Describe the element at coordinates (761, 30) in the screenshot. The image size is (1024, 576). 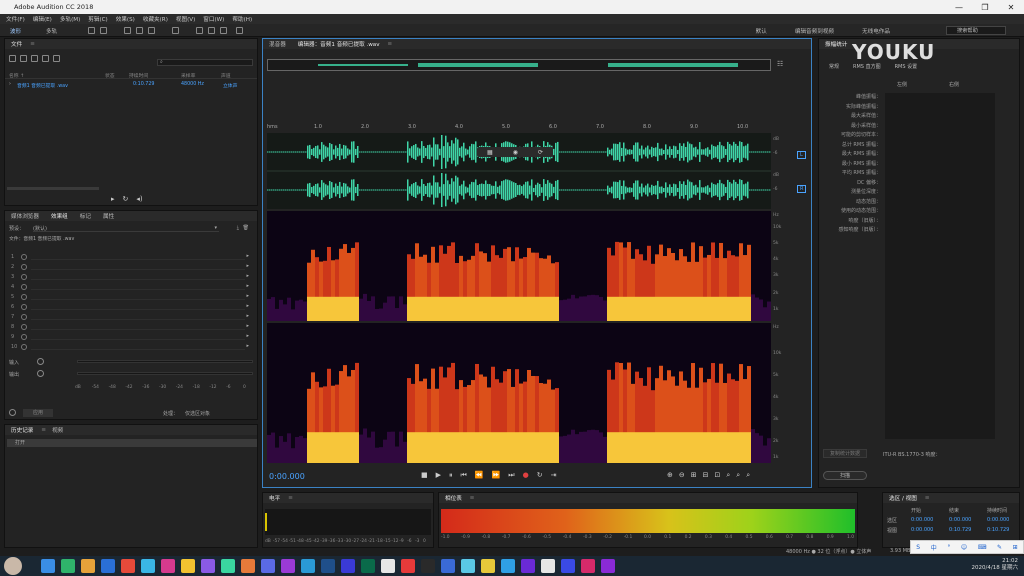
I see `workspace-tab: 默认` at that location.